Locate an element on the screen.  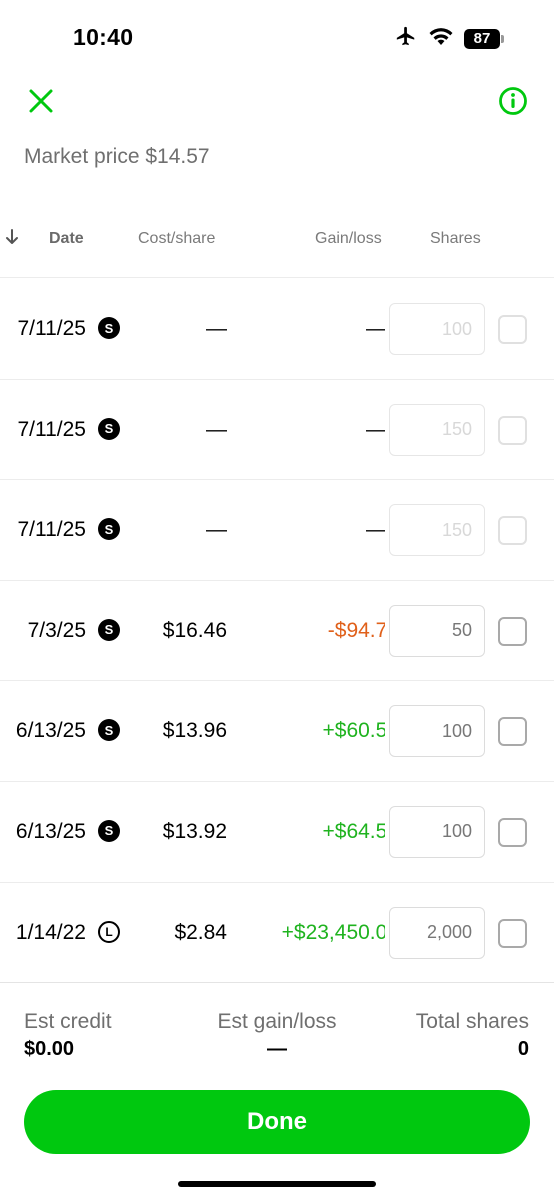
lot-cost: $16.46 is located at coordinates (194, 630).